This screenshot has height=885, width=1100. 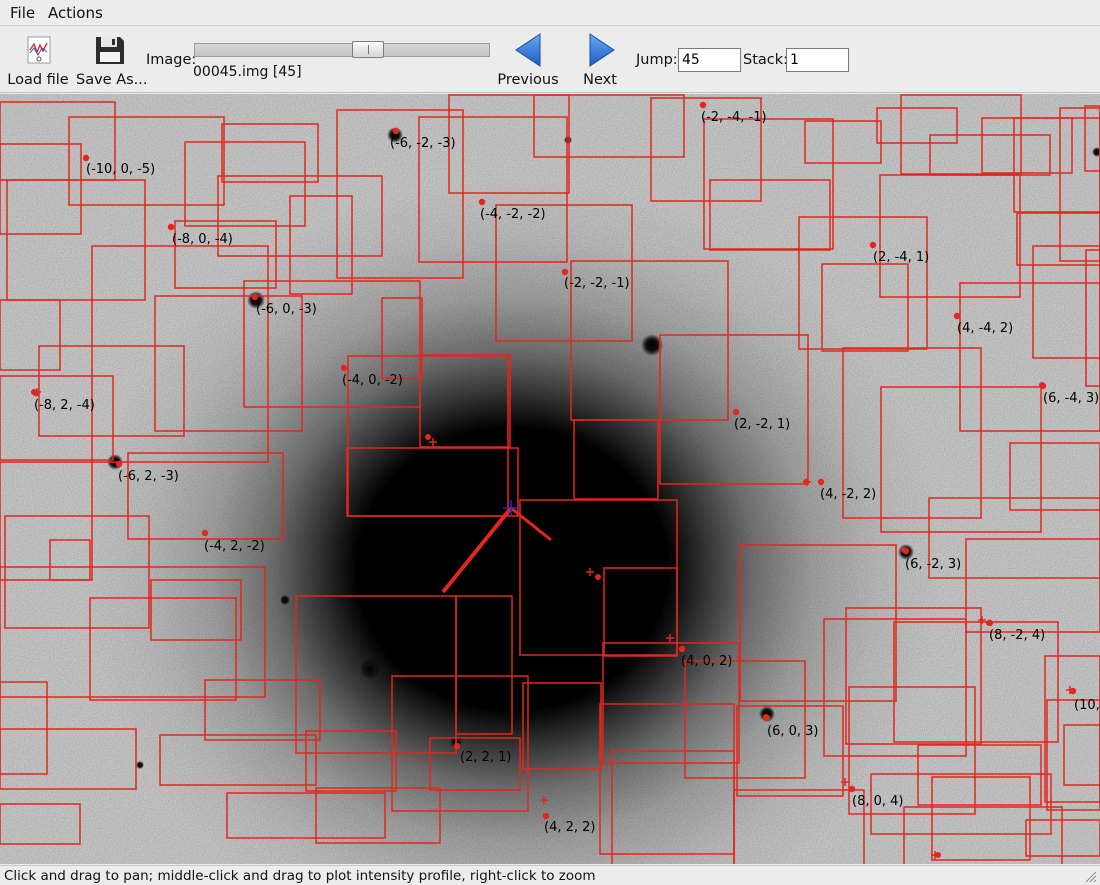 I want to click on hkl-label: (4, 0, 2), so click(x=707, y=661).